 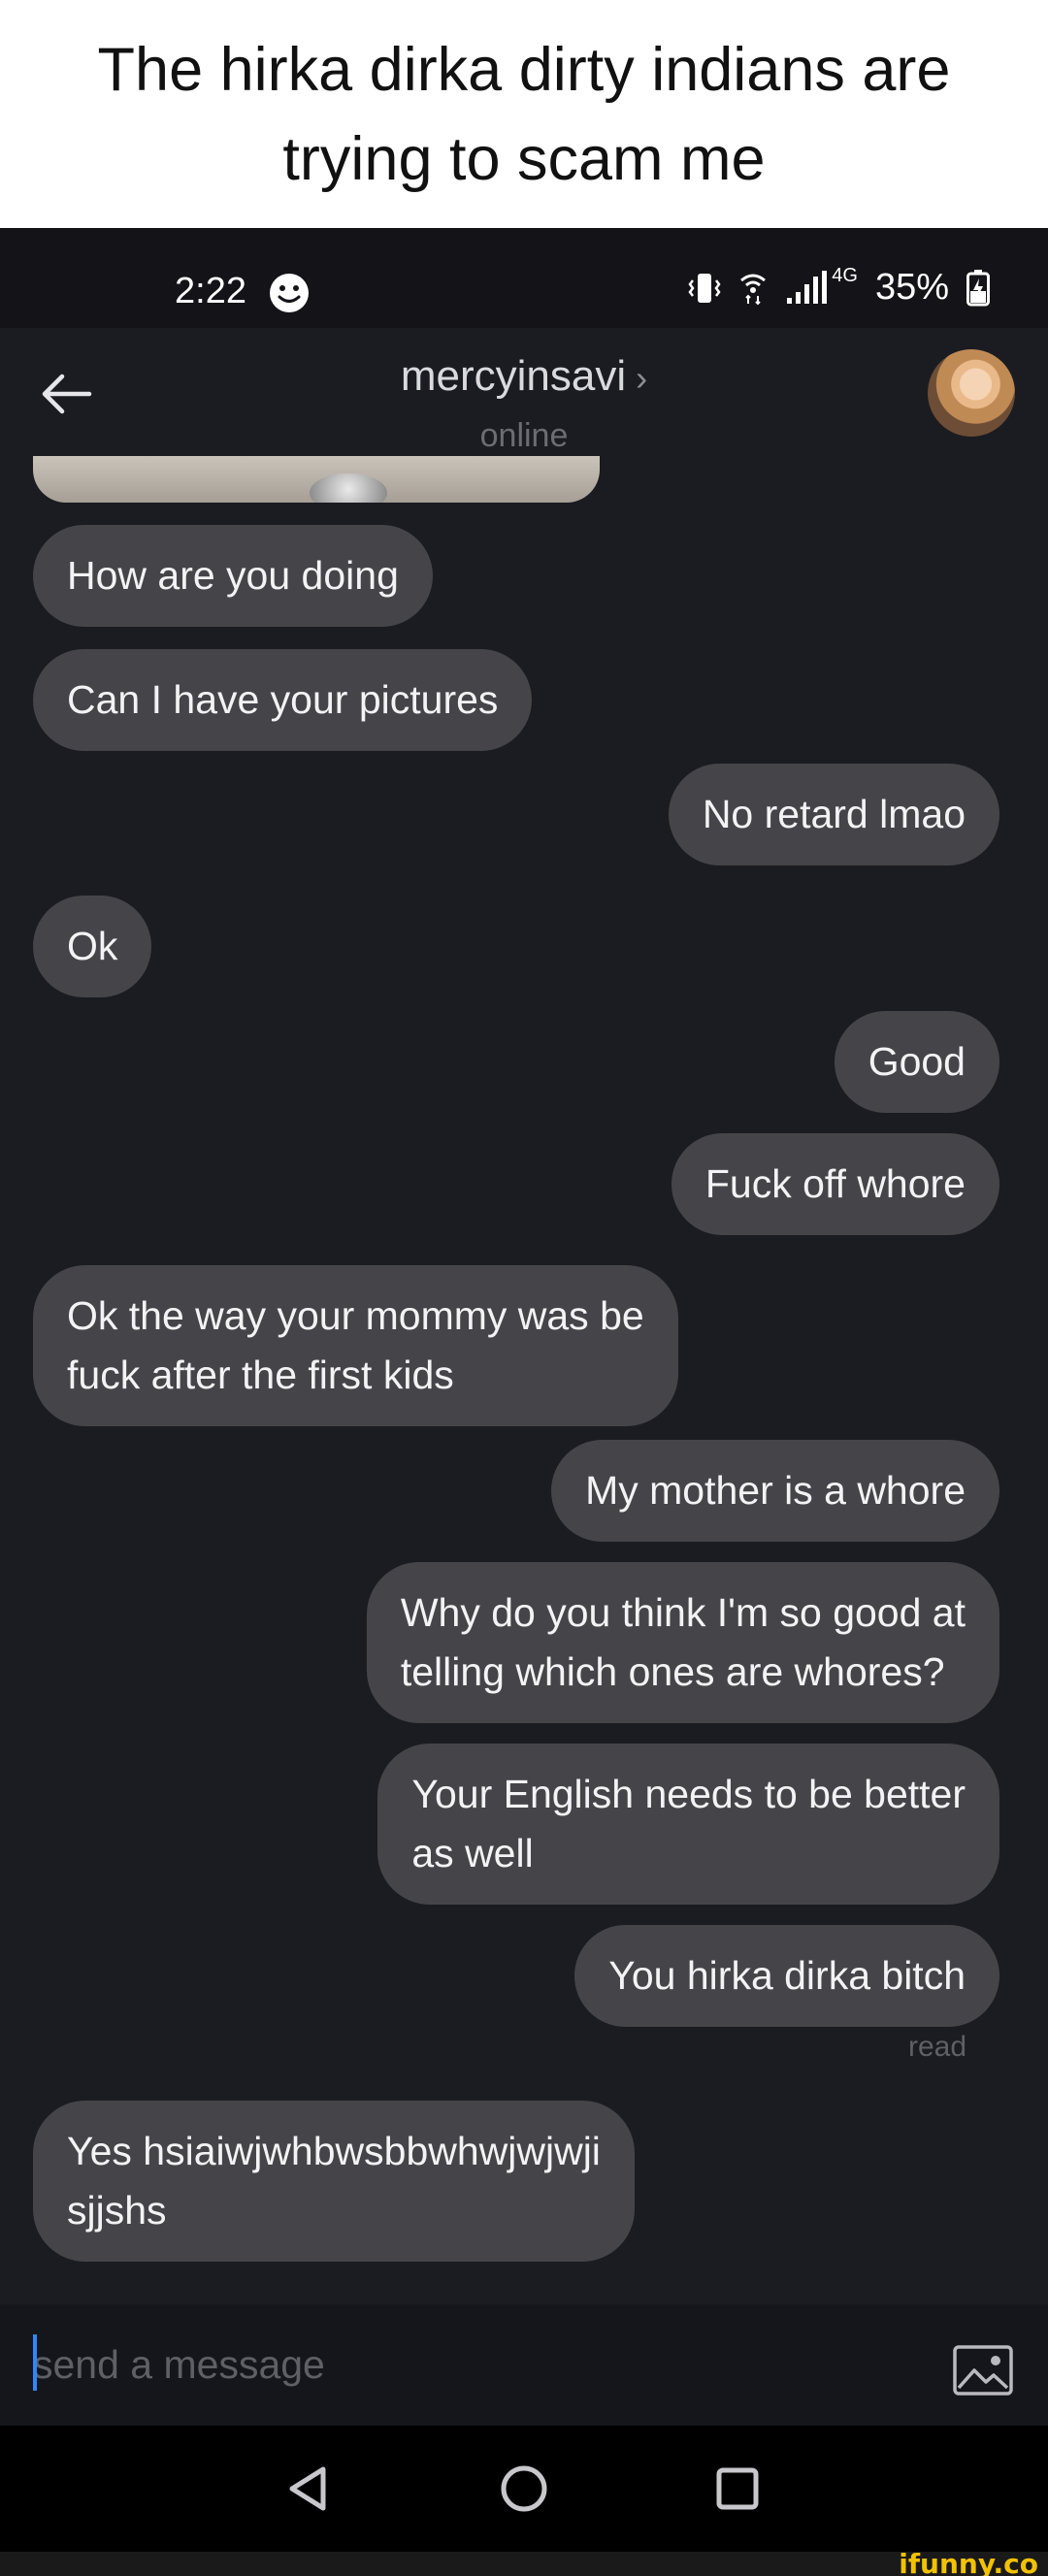 What do you see at coordinates (460, 2364) in the screenshot?
I see `message-input` at bounding box center [460, 2364].